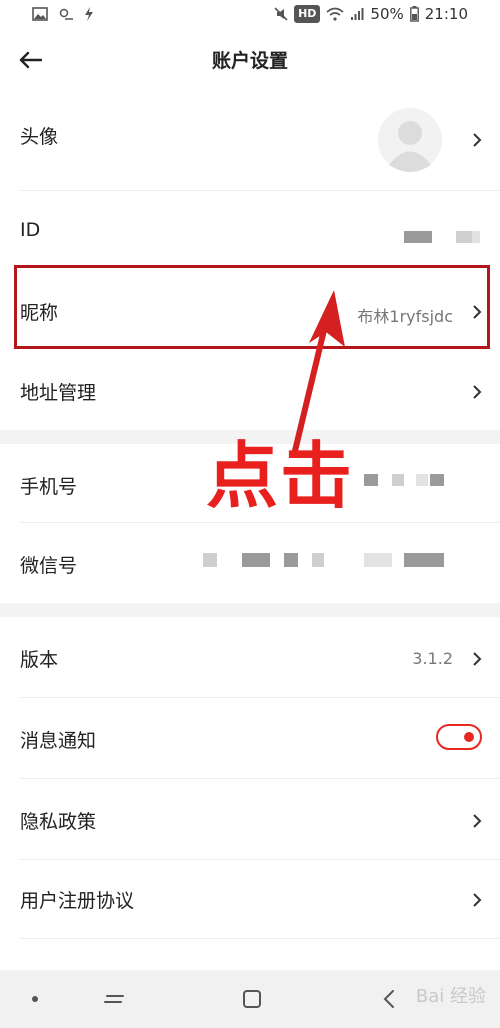 This screenshot has height=1028, width=500. Describe the element at coordinates (387, 14) in the screenshot. I see `battery-percent: 50%` at that location.